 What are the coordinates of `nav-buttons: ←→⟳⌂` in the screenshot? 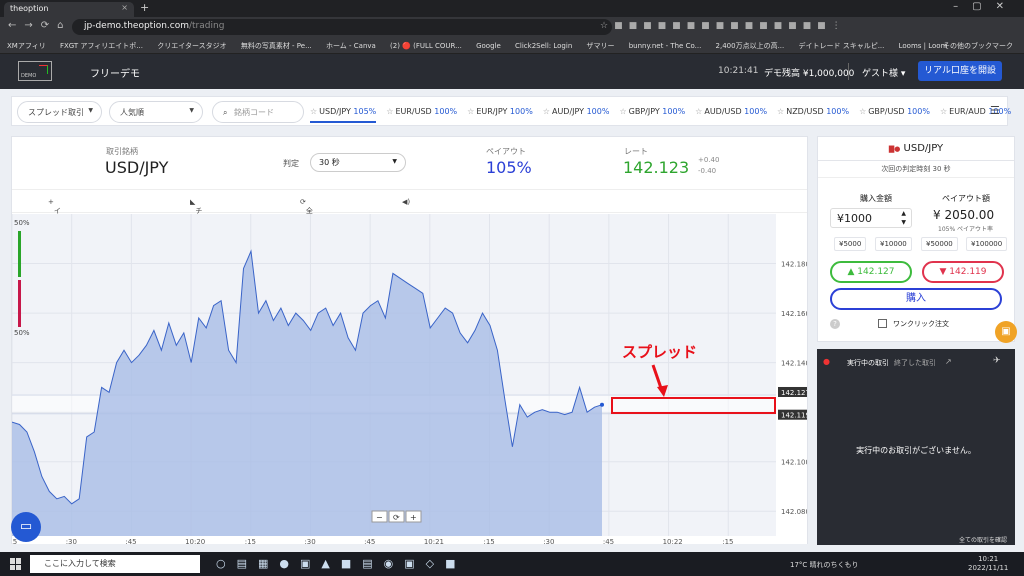 It's located at (39, 25).